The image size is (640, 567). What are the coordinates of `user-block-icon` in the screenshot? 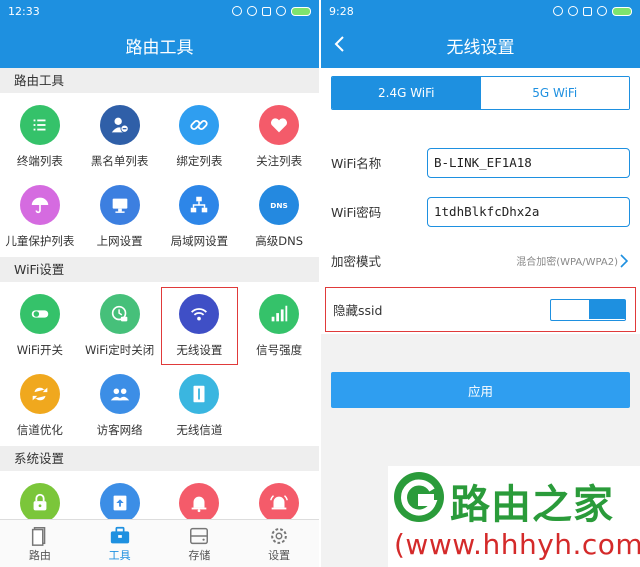 It's located at (119, 125).